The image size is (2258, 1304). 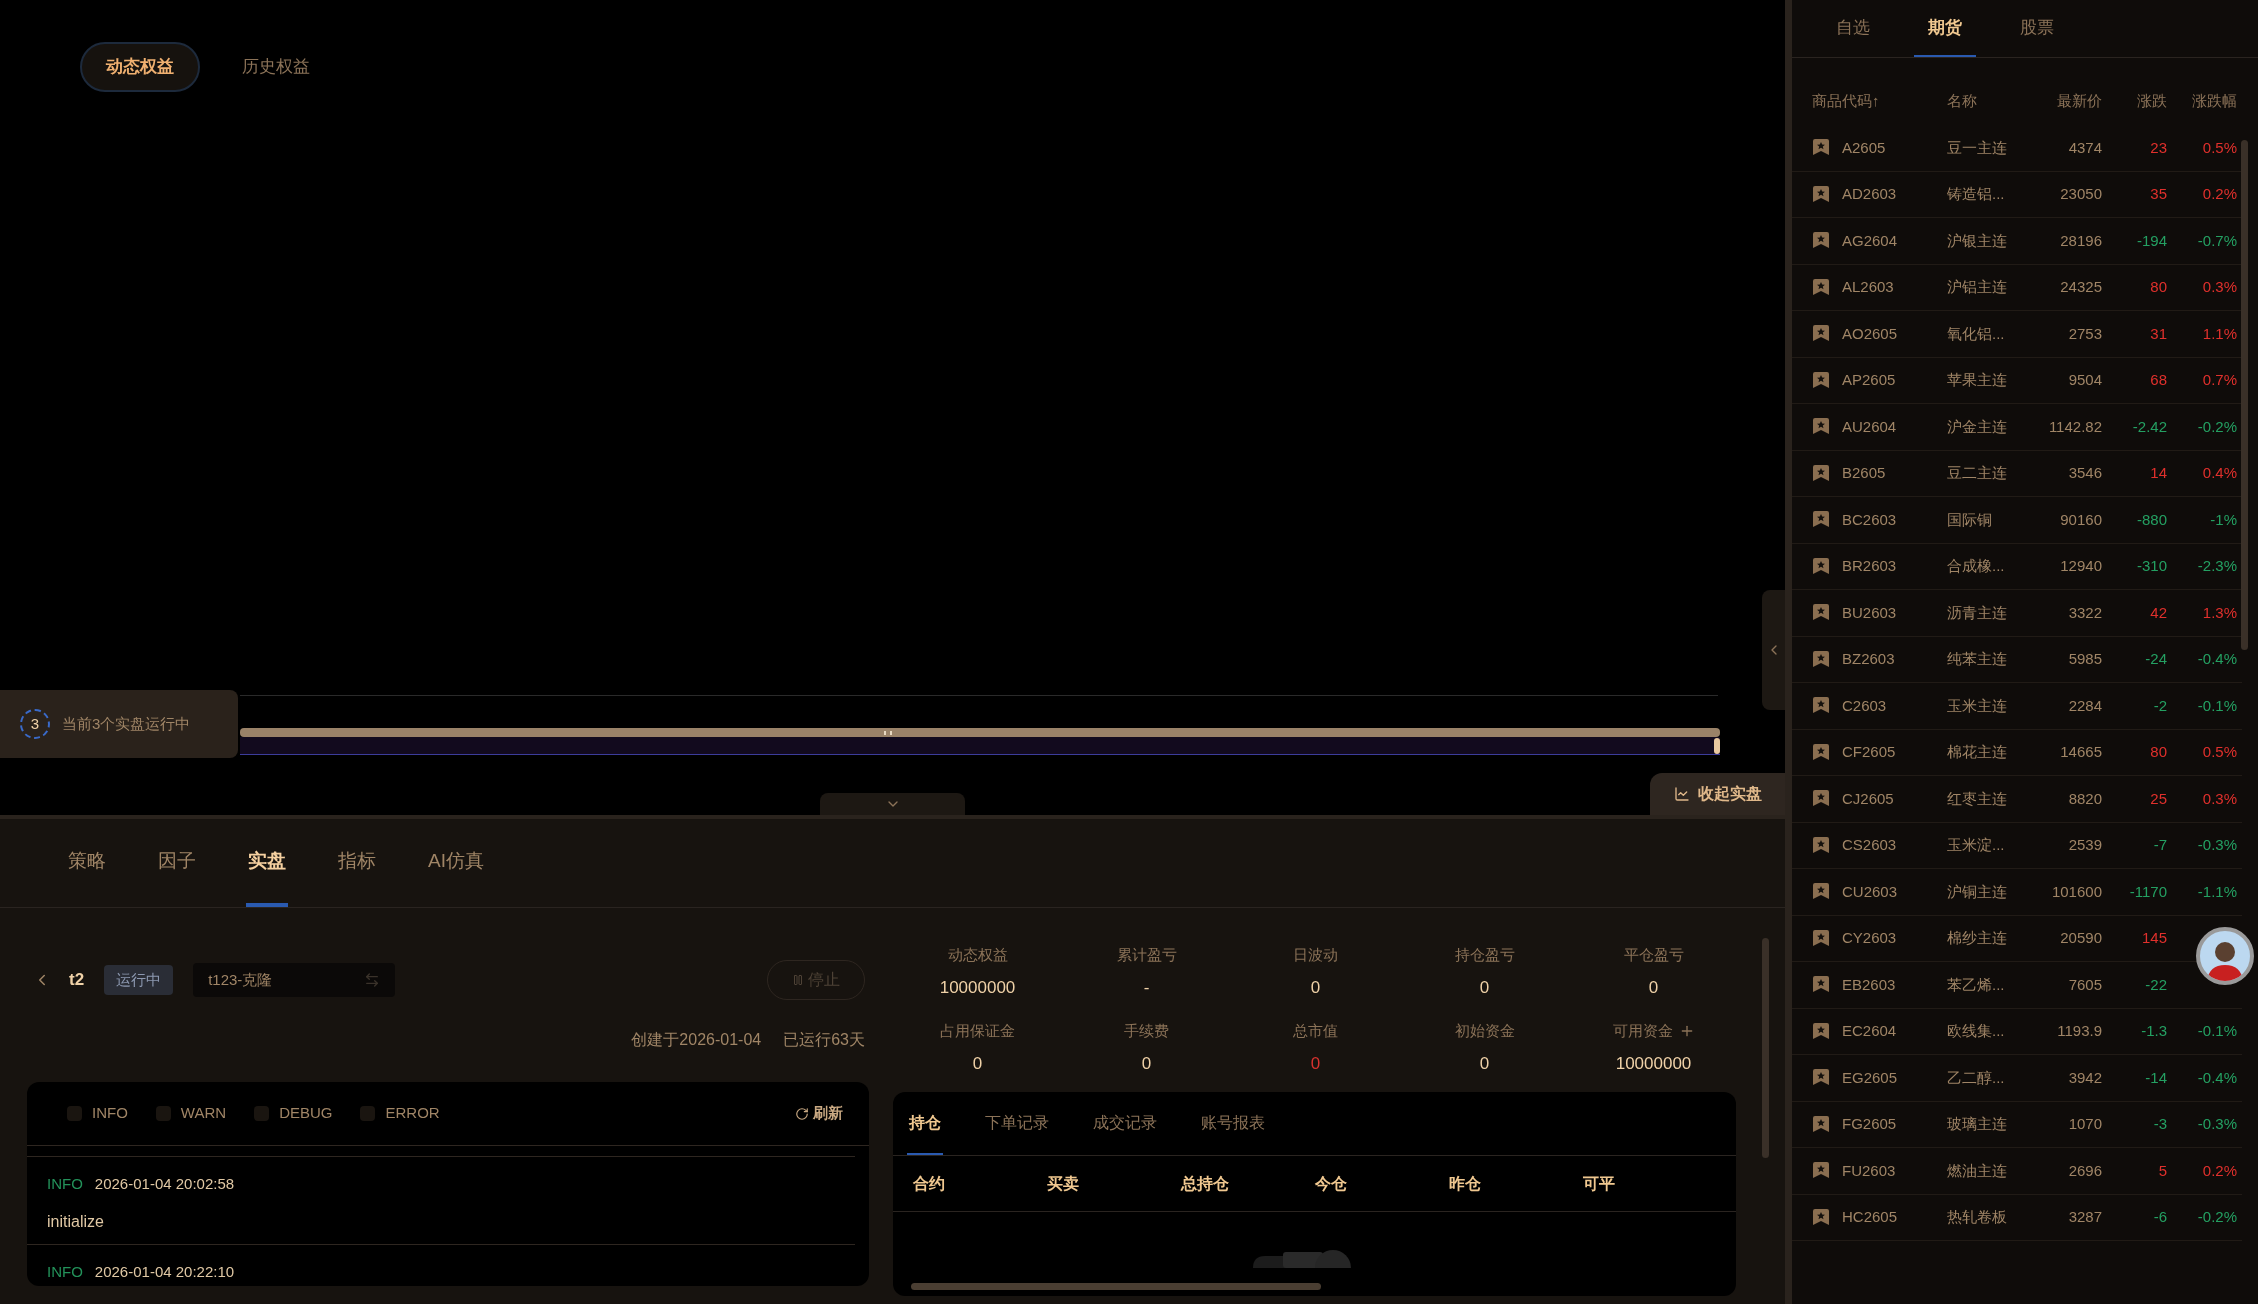 What do you see at coordinates (1977, 752) in the screenshot?
I see `contract-name: 棉花主连` at bounding box center [1977, 752].